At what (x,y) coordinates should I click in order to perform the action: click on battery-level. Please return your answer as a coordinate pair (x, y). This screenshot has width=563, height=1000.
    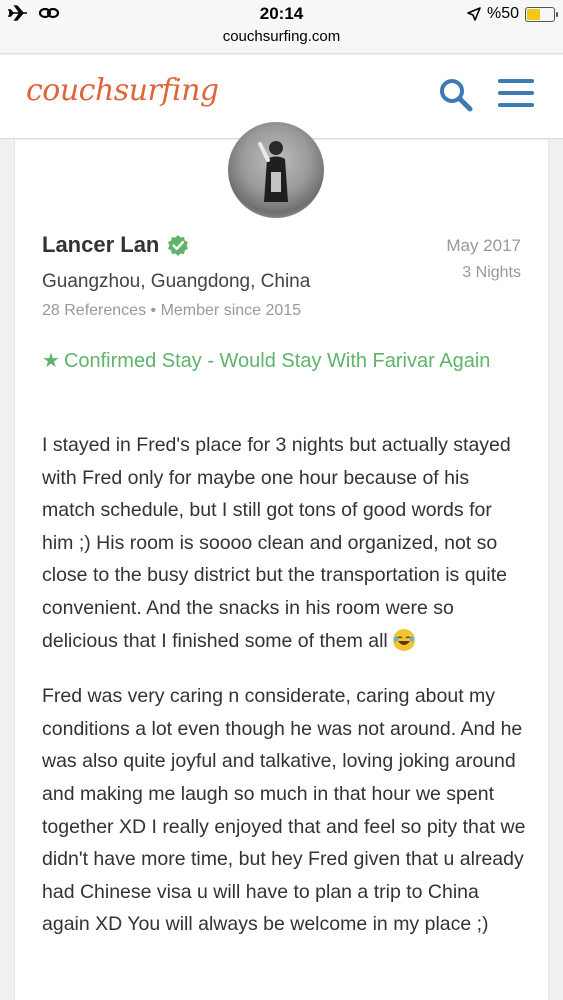
    Looking at the image, I should click on (533, 14).